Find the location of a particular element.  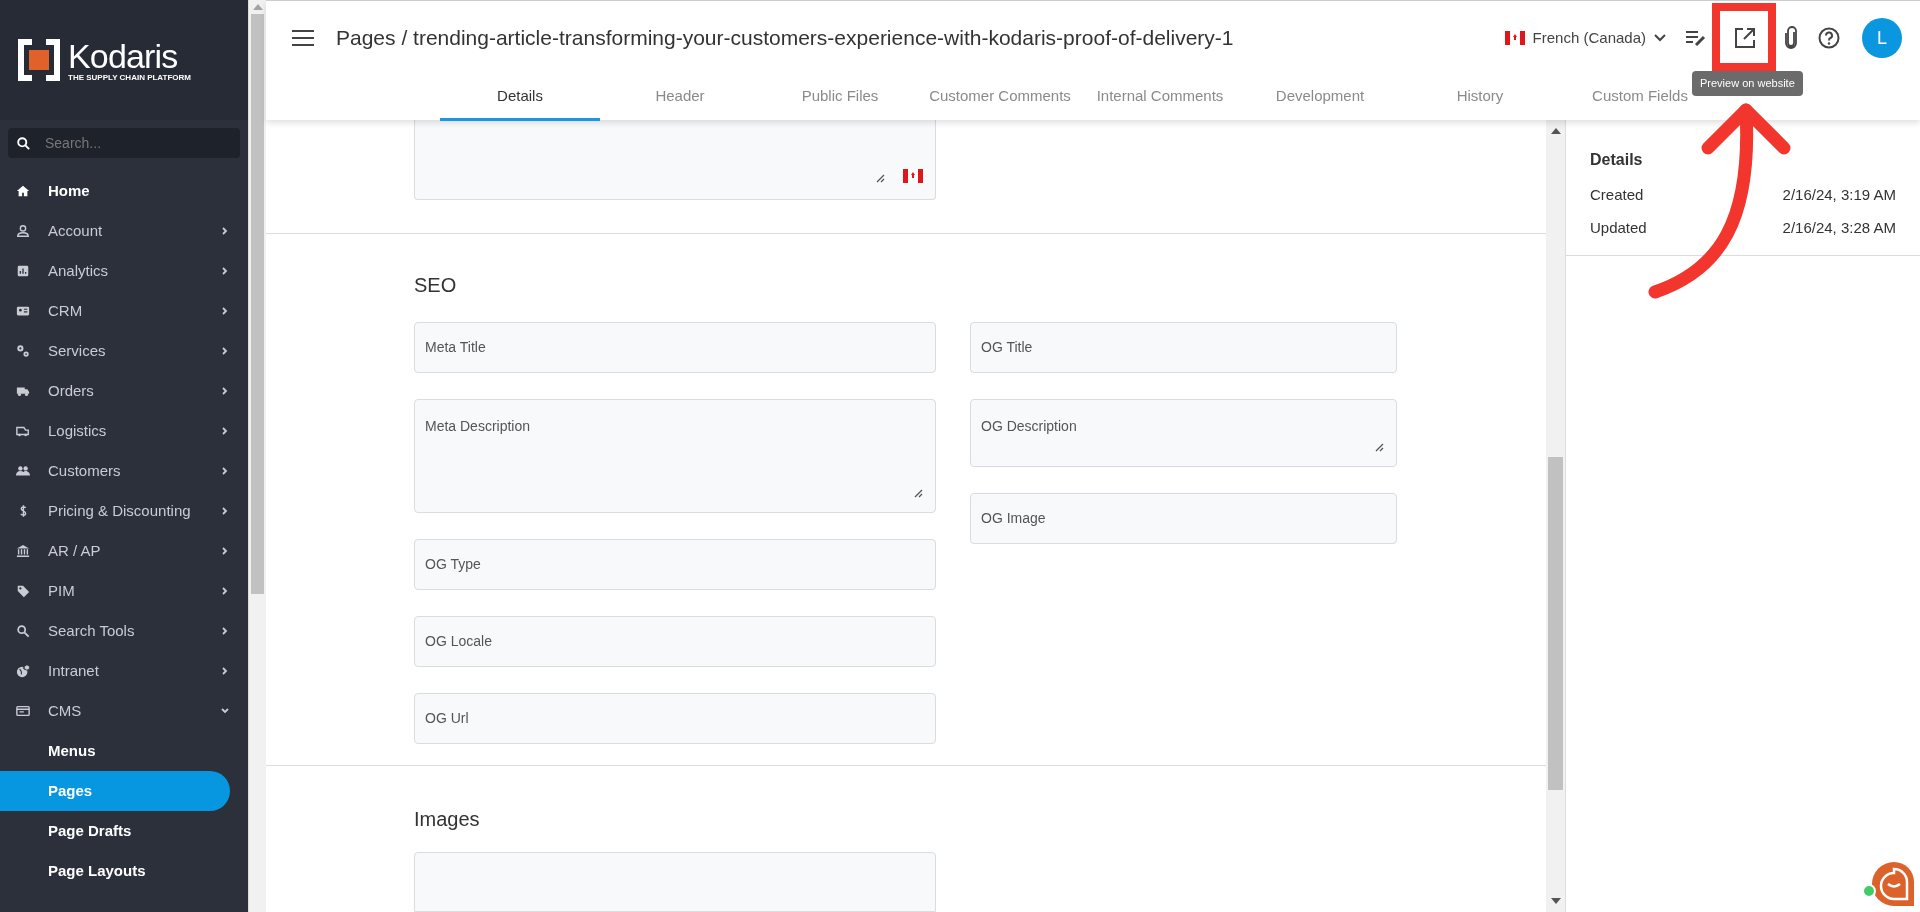

nav-subitem: Page Drafts is located at coordinates (115, 831).